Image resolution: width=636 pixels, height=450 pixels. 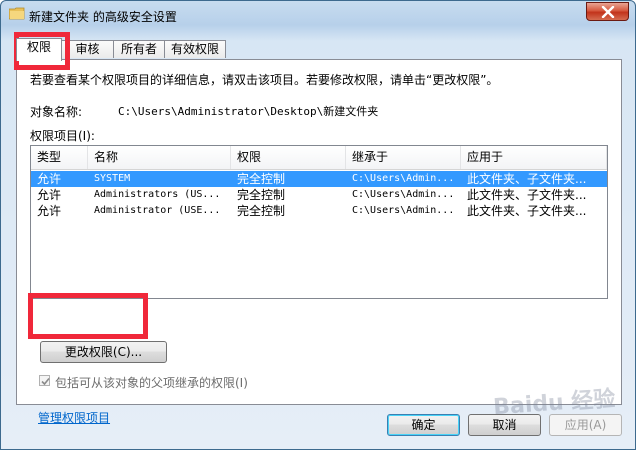 I want to click on checkmark-icon, so click(x=45, y=381).